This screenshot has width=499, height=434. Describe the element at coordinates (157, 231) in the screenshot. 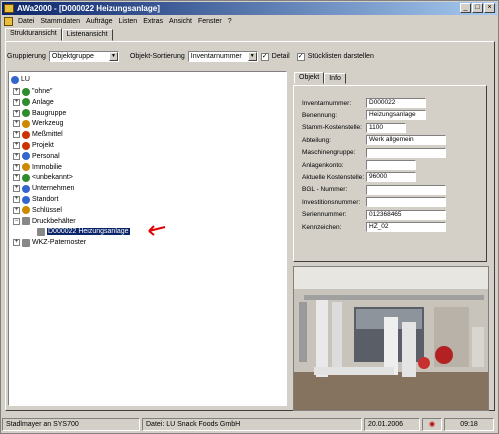

I see `red-arrow-icon` at that location.